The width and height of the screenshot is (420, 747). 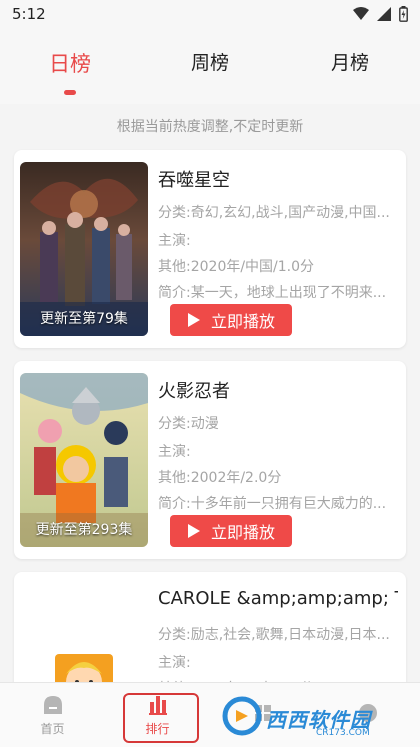 What do you see at coordinates (220, 478) in the screenshot?
I see `item-other: 其他:2002年/2.0分` at bounding box center [220, 478].